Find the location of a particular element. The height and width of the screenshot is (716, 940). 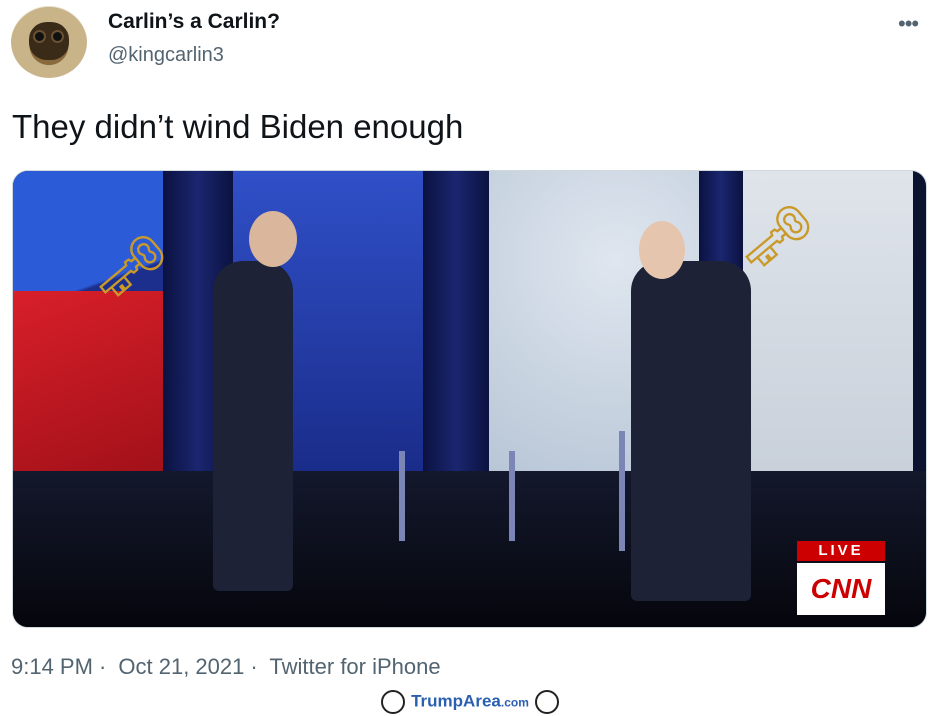

avatar is located at coordinates (49, 42).